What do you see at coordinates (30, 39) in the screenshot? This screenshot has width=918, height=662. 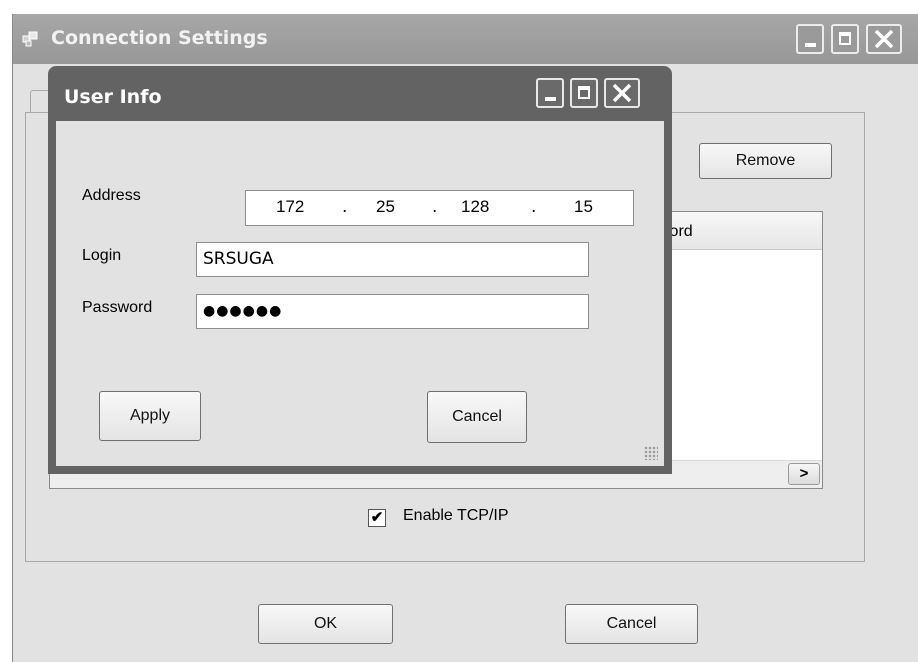 I see `window-app-icon` at bounding box center [30, 39].